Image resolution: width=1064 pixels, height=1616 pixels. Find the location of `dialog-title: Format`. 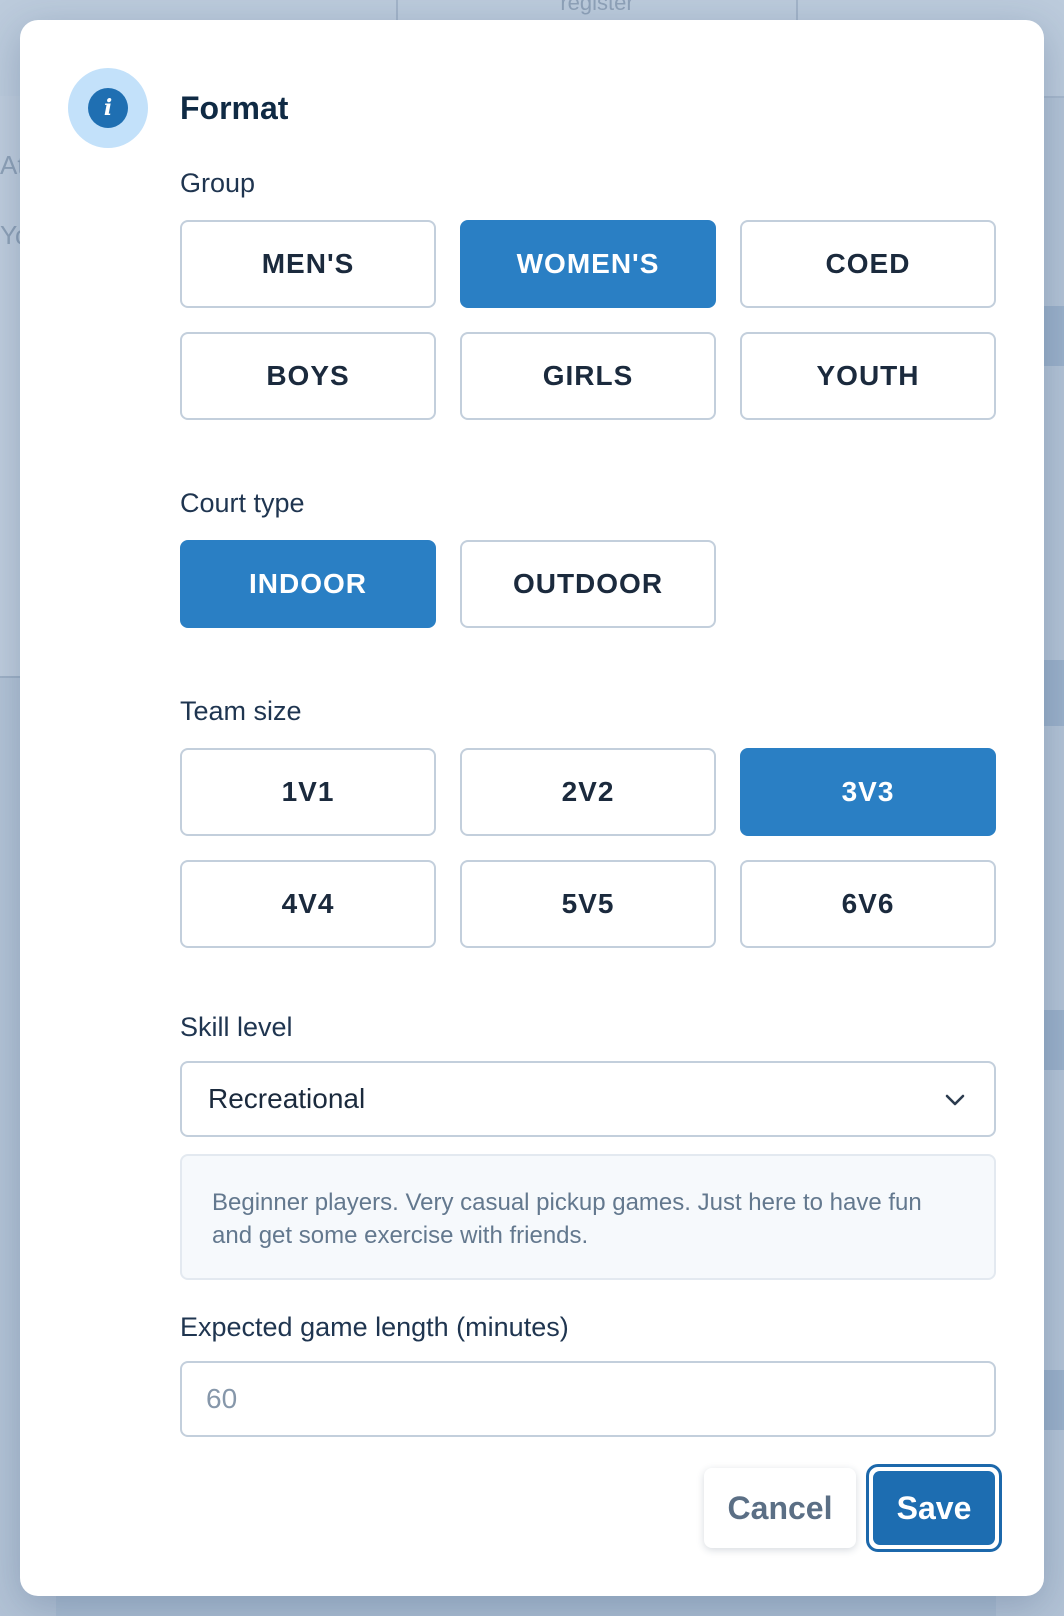

dialog-title: Format is located at coordinates (234, 108).